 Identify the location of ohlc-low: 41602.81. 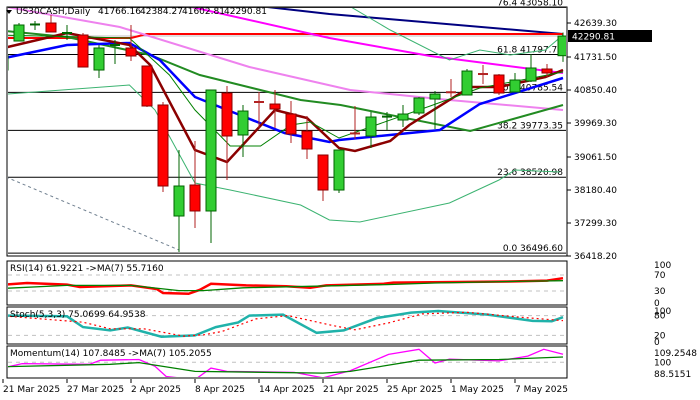
(203, 12).